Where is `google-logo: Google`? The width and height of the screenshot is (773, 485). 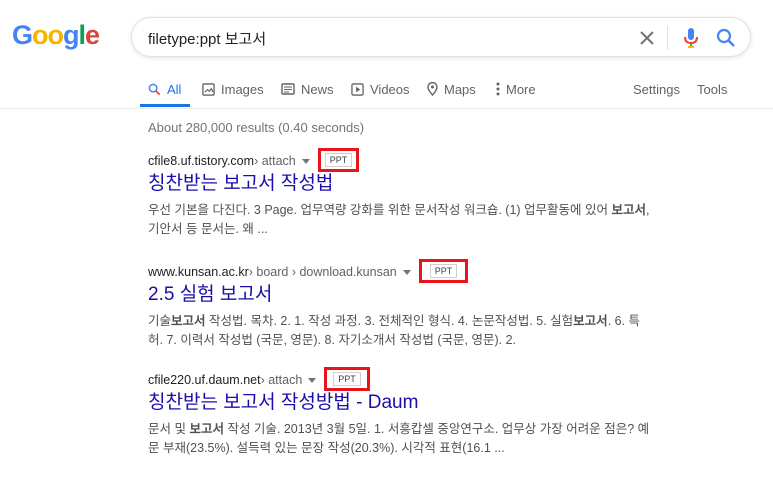 google-logo: Google is located at coordinates (56, 35).